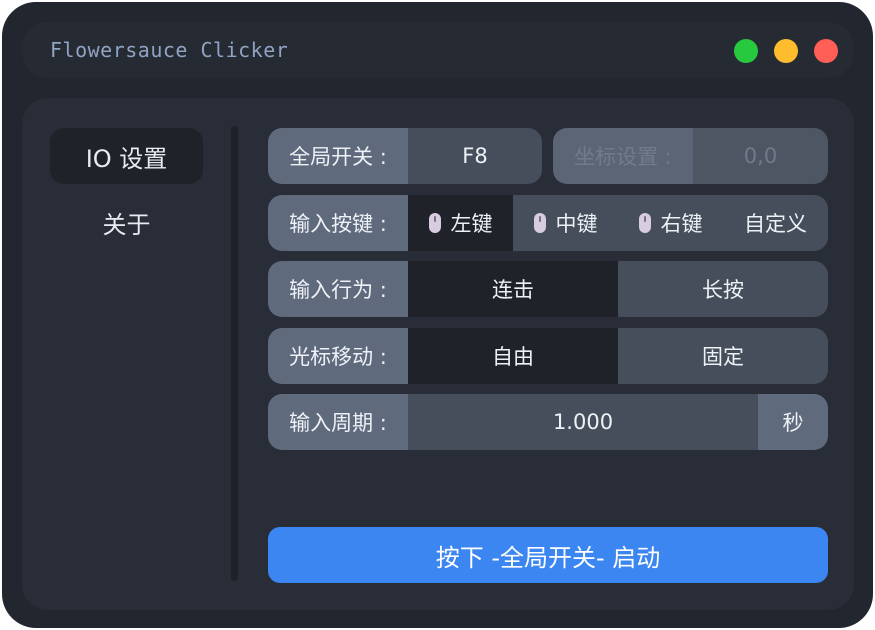 This screenshot has width=875, height=630. What do you see at coordinates (576, 224) in the screenshot?
I see `middle-key-label: 中键` at bounding box center [576, 224].